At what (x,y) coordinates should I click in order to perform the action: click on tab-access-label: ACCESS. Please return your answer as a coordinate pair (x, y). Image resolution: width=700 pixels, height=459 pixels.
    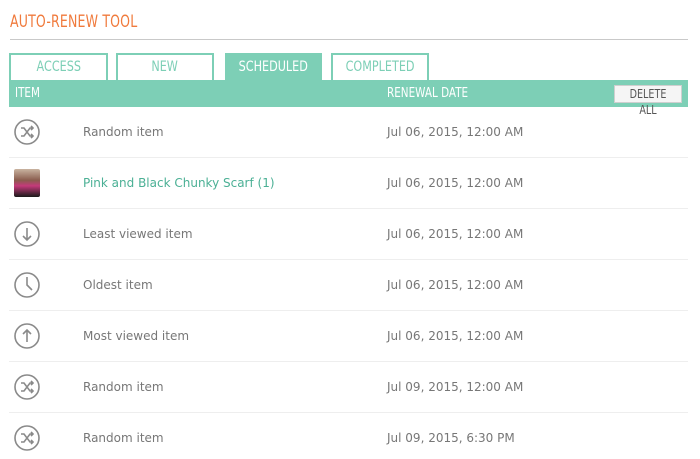
    Looking at the image, I should click on (58, 67).